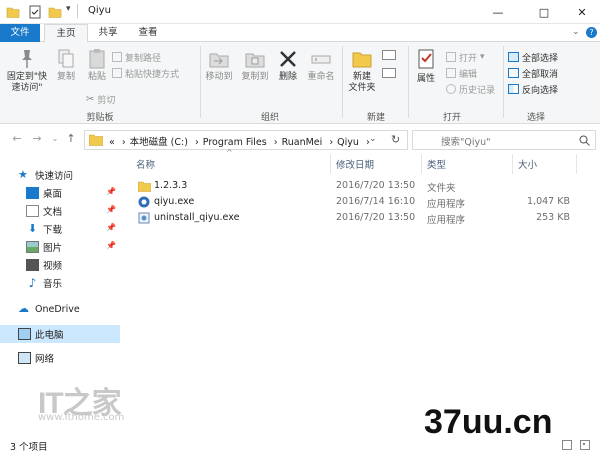  What do you see at coordinates (23, 174) in the screenshot?
I see `star-icon: ★` at bounding box center [23, 174].